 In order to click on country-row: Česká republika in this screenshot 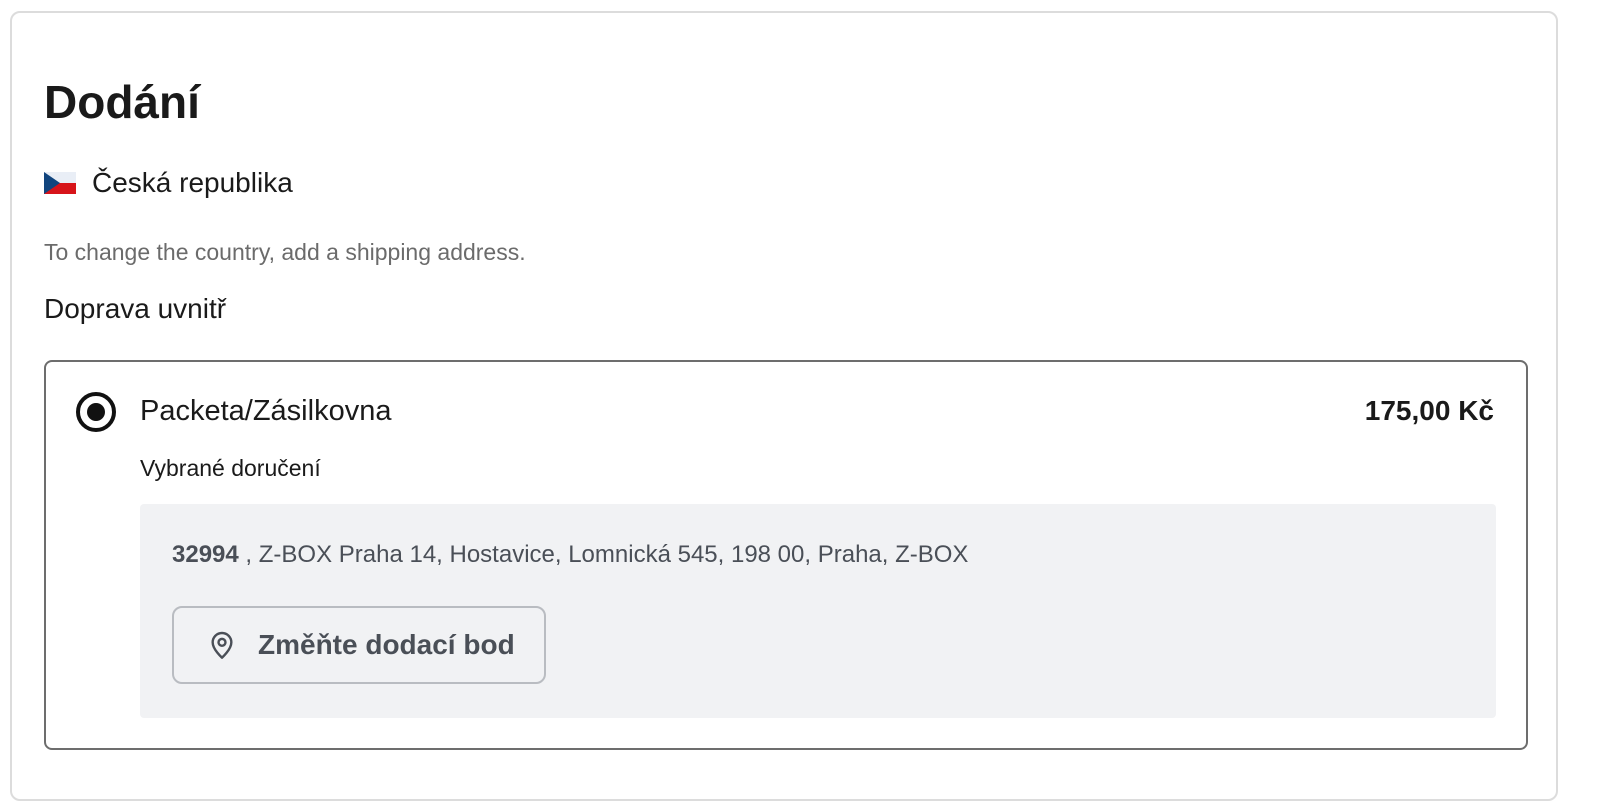, I will do `click(168, 183)`.